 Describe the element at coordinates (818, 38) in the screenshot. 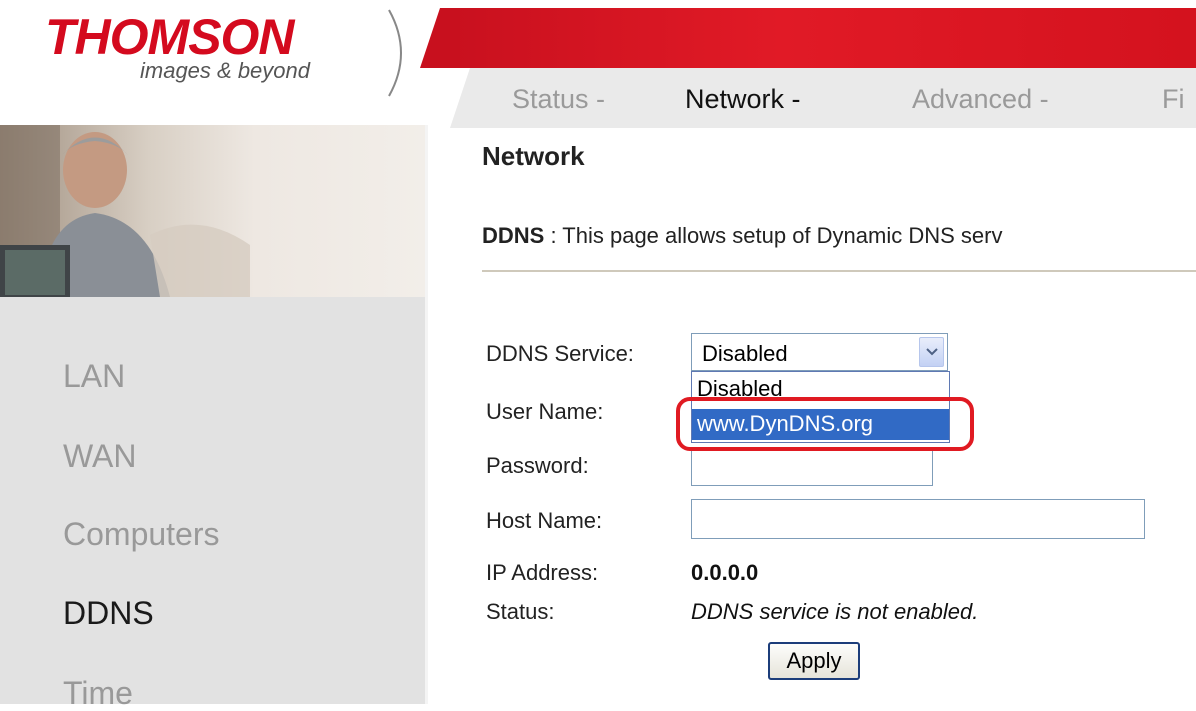

I see `header-red-band` at that location.